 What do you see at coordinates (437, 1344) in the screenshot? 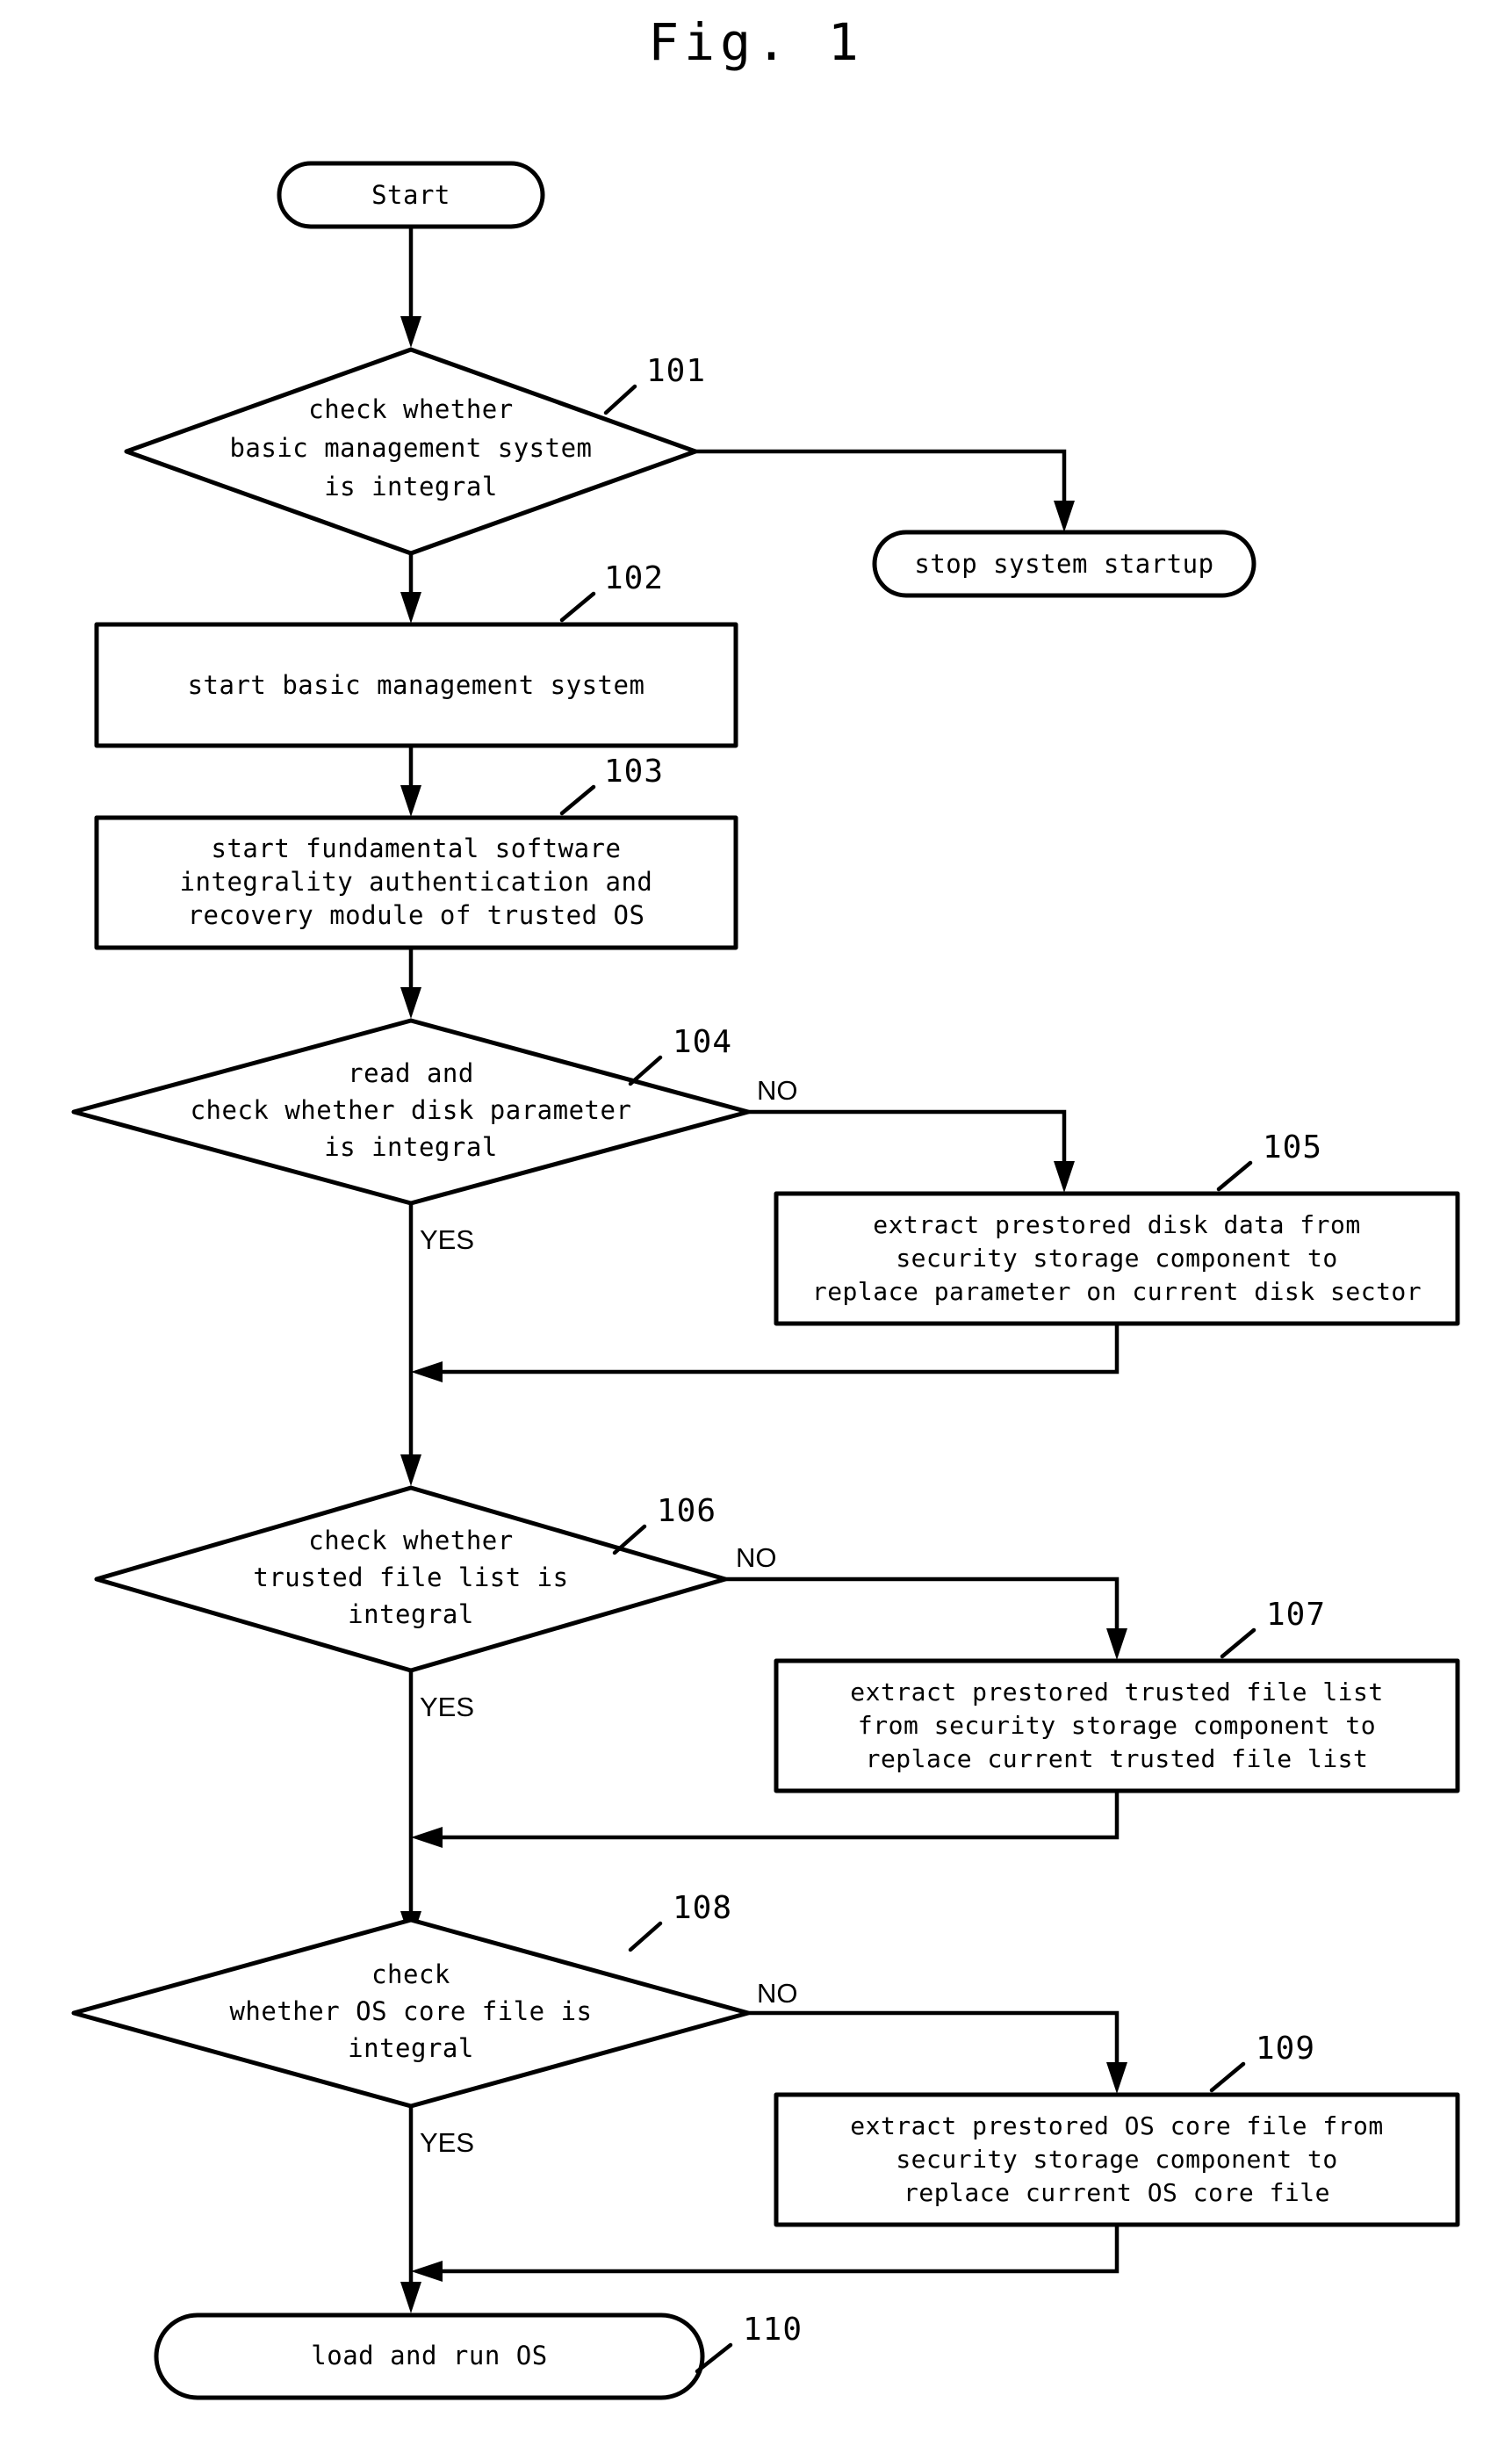
I see `connector-104-yes: YES` at bounding box center [437, 1344].